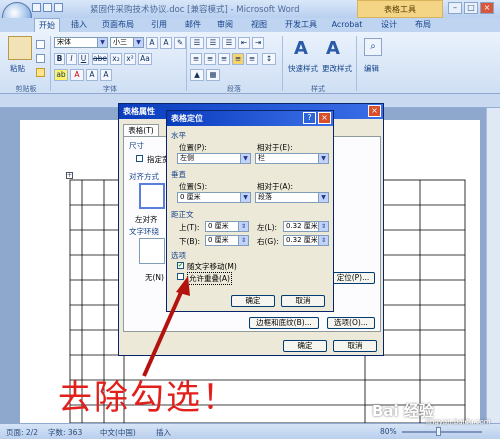  Describe the element at coordinates (458, 422) in the screenshot. I see `watermark-url: jingyan.baidu.com` at that location.